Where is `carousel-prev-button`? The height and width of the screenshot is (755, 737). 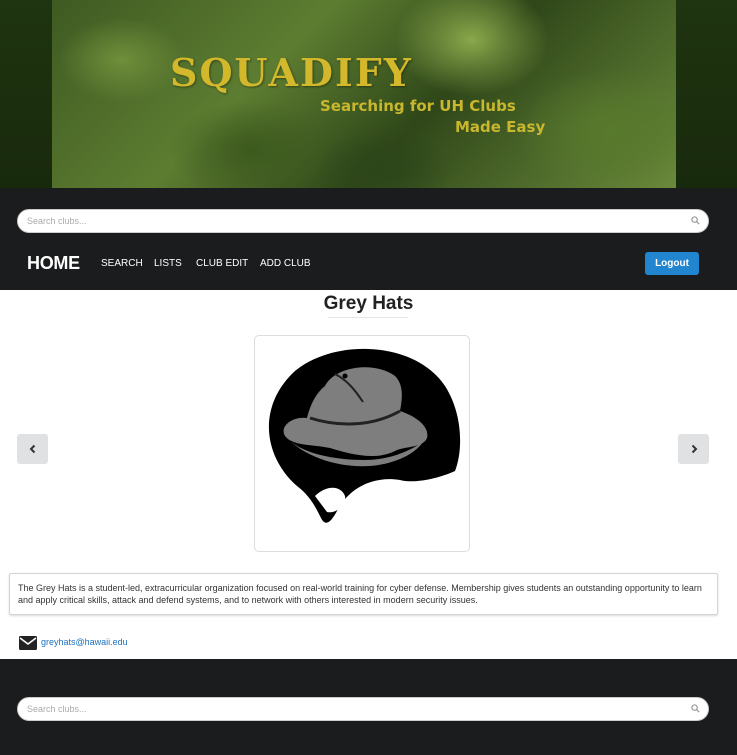 carousel-prev-button is located at coordinates (32, 449).